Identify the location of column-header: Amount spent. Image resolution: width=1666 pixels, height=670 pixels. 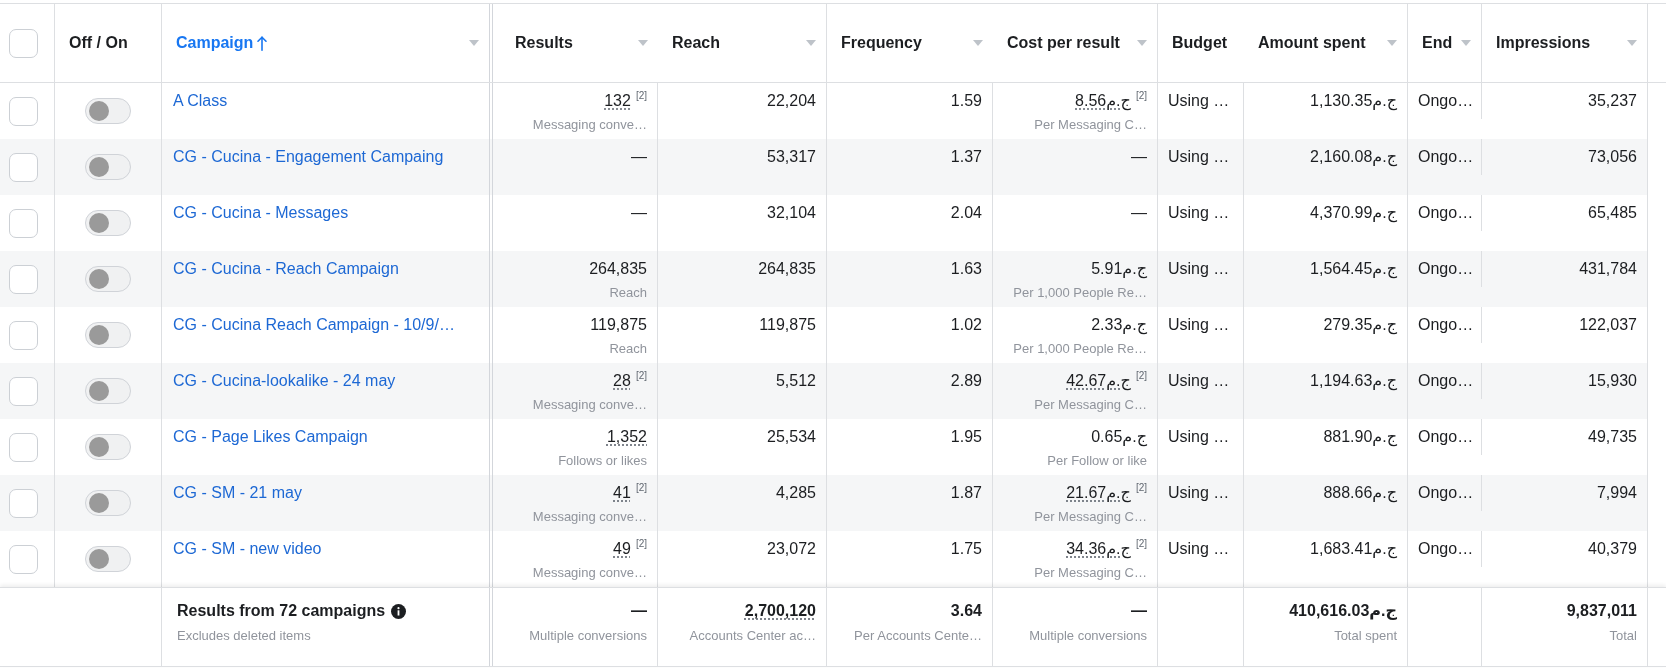
(1326, 43).